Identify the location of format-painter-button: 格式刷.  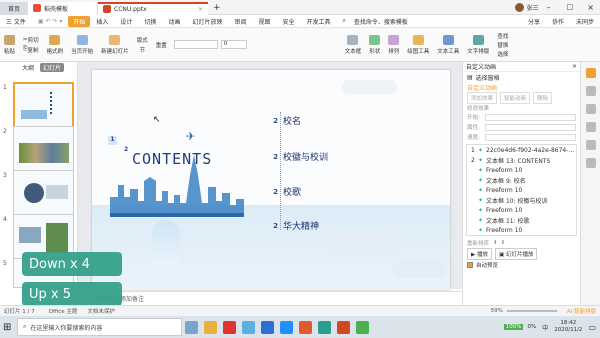
(55, 44).